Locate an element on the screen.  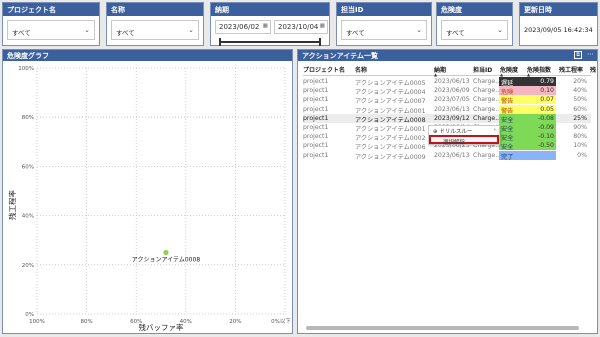
y-tick-label: 60% is located at coordinates (28, 167).